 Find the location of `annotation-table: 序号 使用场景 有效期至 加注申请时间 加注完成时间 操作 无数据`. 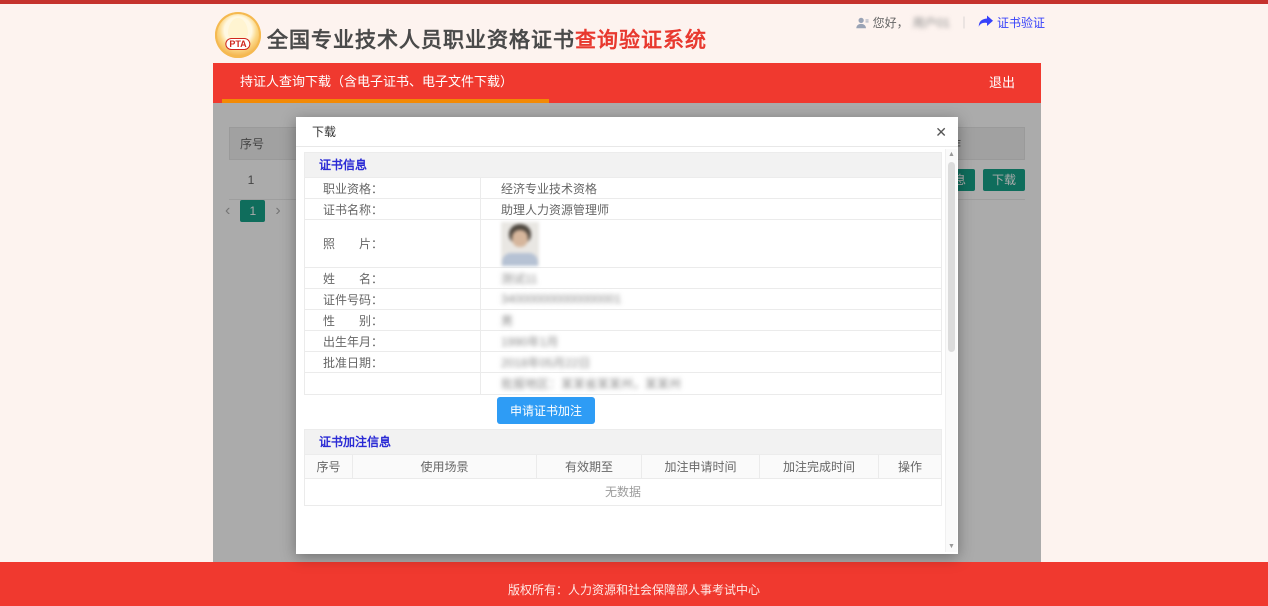

annotation-table: 序号 使用场景 有效期至 加注申请时间 加注完成时间 操作 无数据 is located at coordinates (623, 480).